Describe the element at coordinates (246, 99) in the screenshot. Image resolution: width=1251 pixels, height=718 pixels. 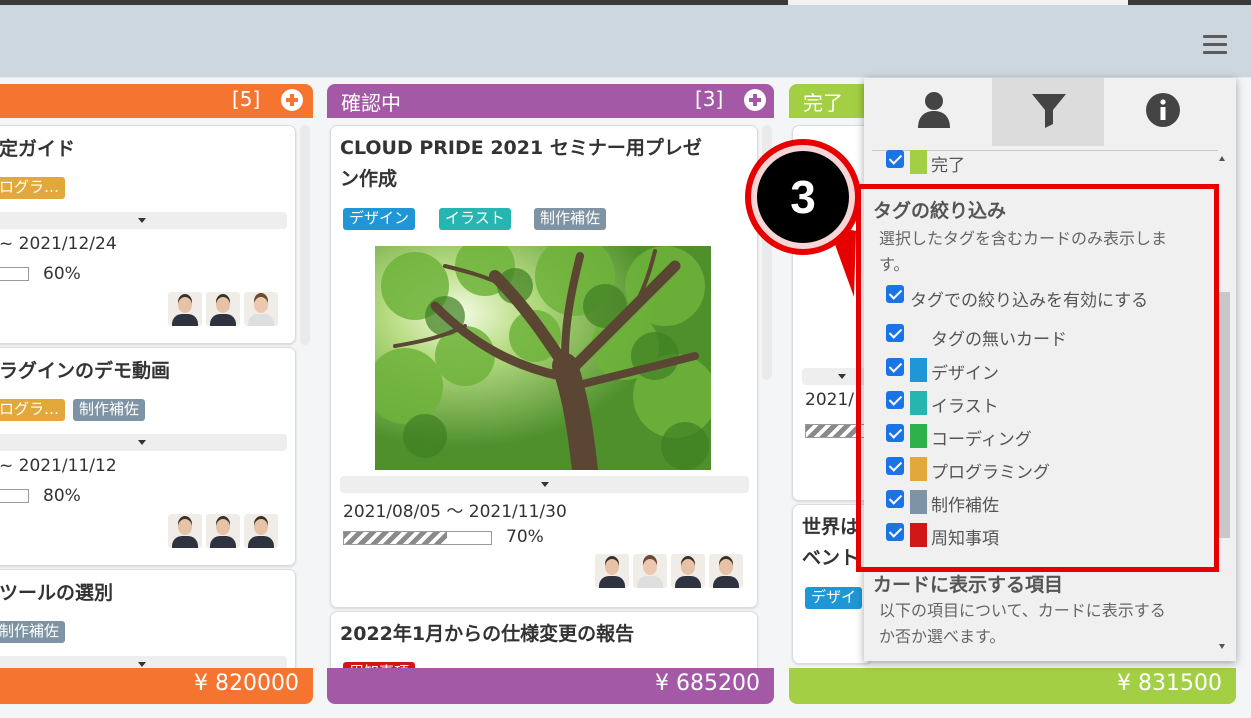
I see `column-count: [5]` at that location.